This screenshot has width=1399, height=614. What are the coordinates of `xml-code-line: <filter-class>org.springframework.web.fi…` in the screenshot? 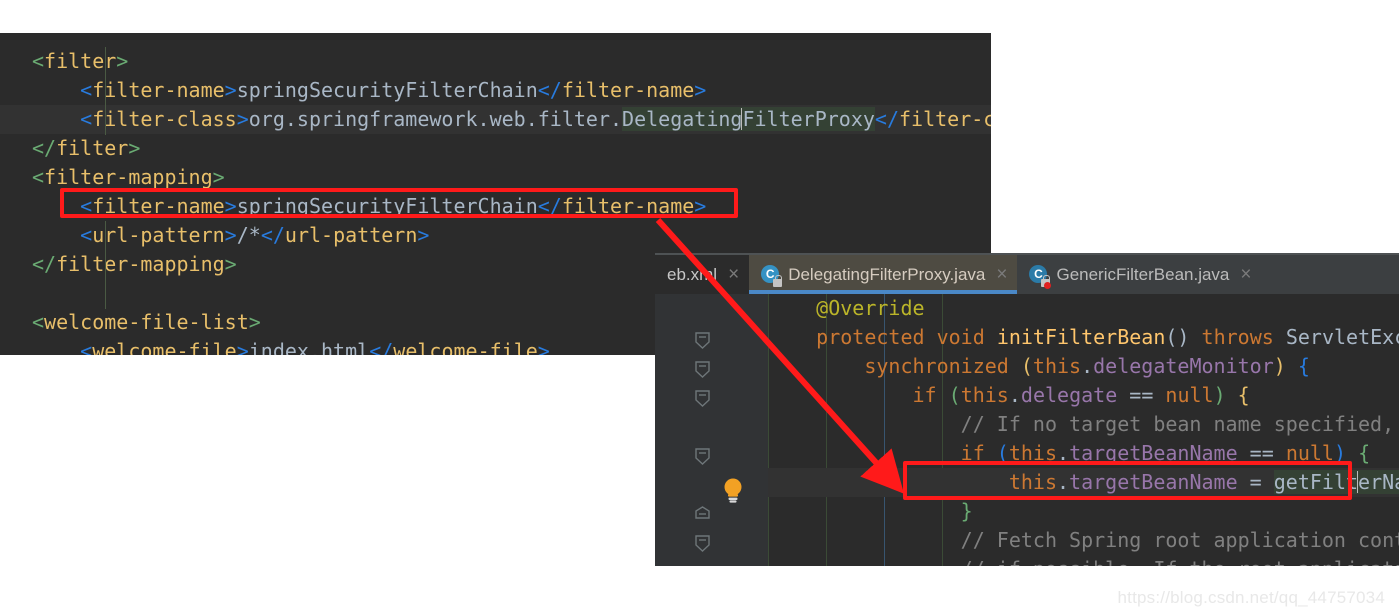 It's located at (495, 119).